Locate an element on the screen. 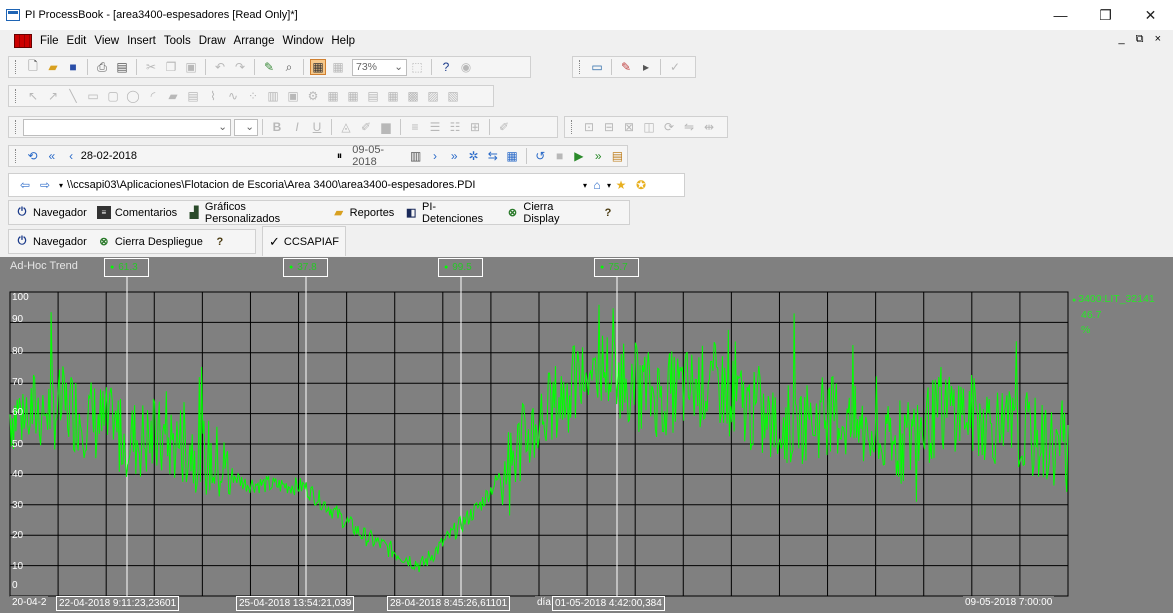 The image size is (1173, 613). back-far-icon: « is located at coordinates (51, 156).